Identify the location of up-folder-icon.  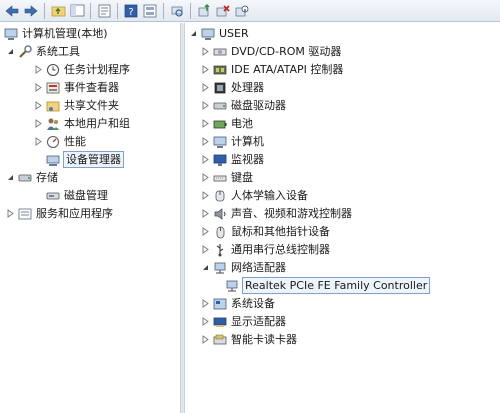
(58, 11).